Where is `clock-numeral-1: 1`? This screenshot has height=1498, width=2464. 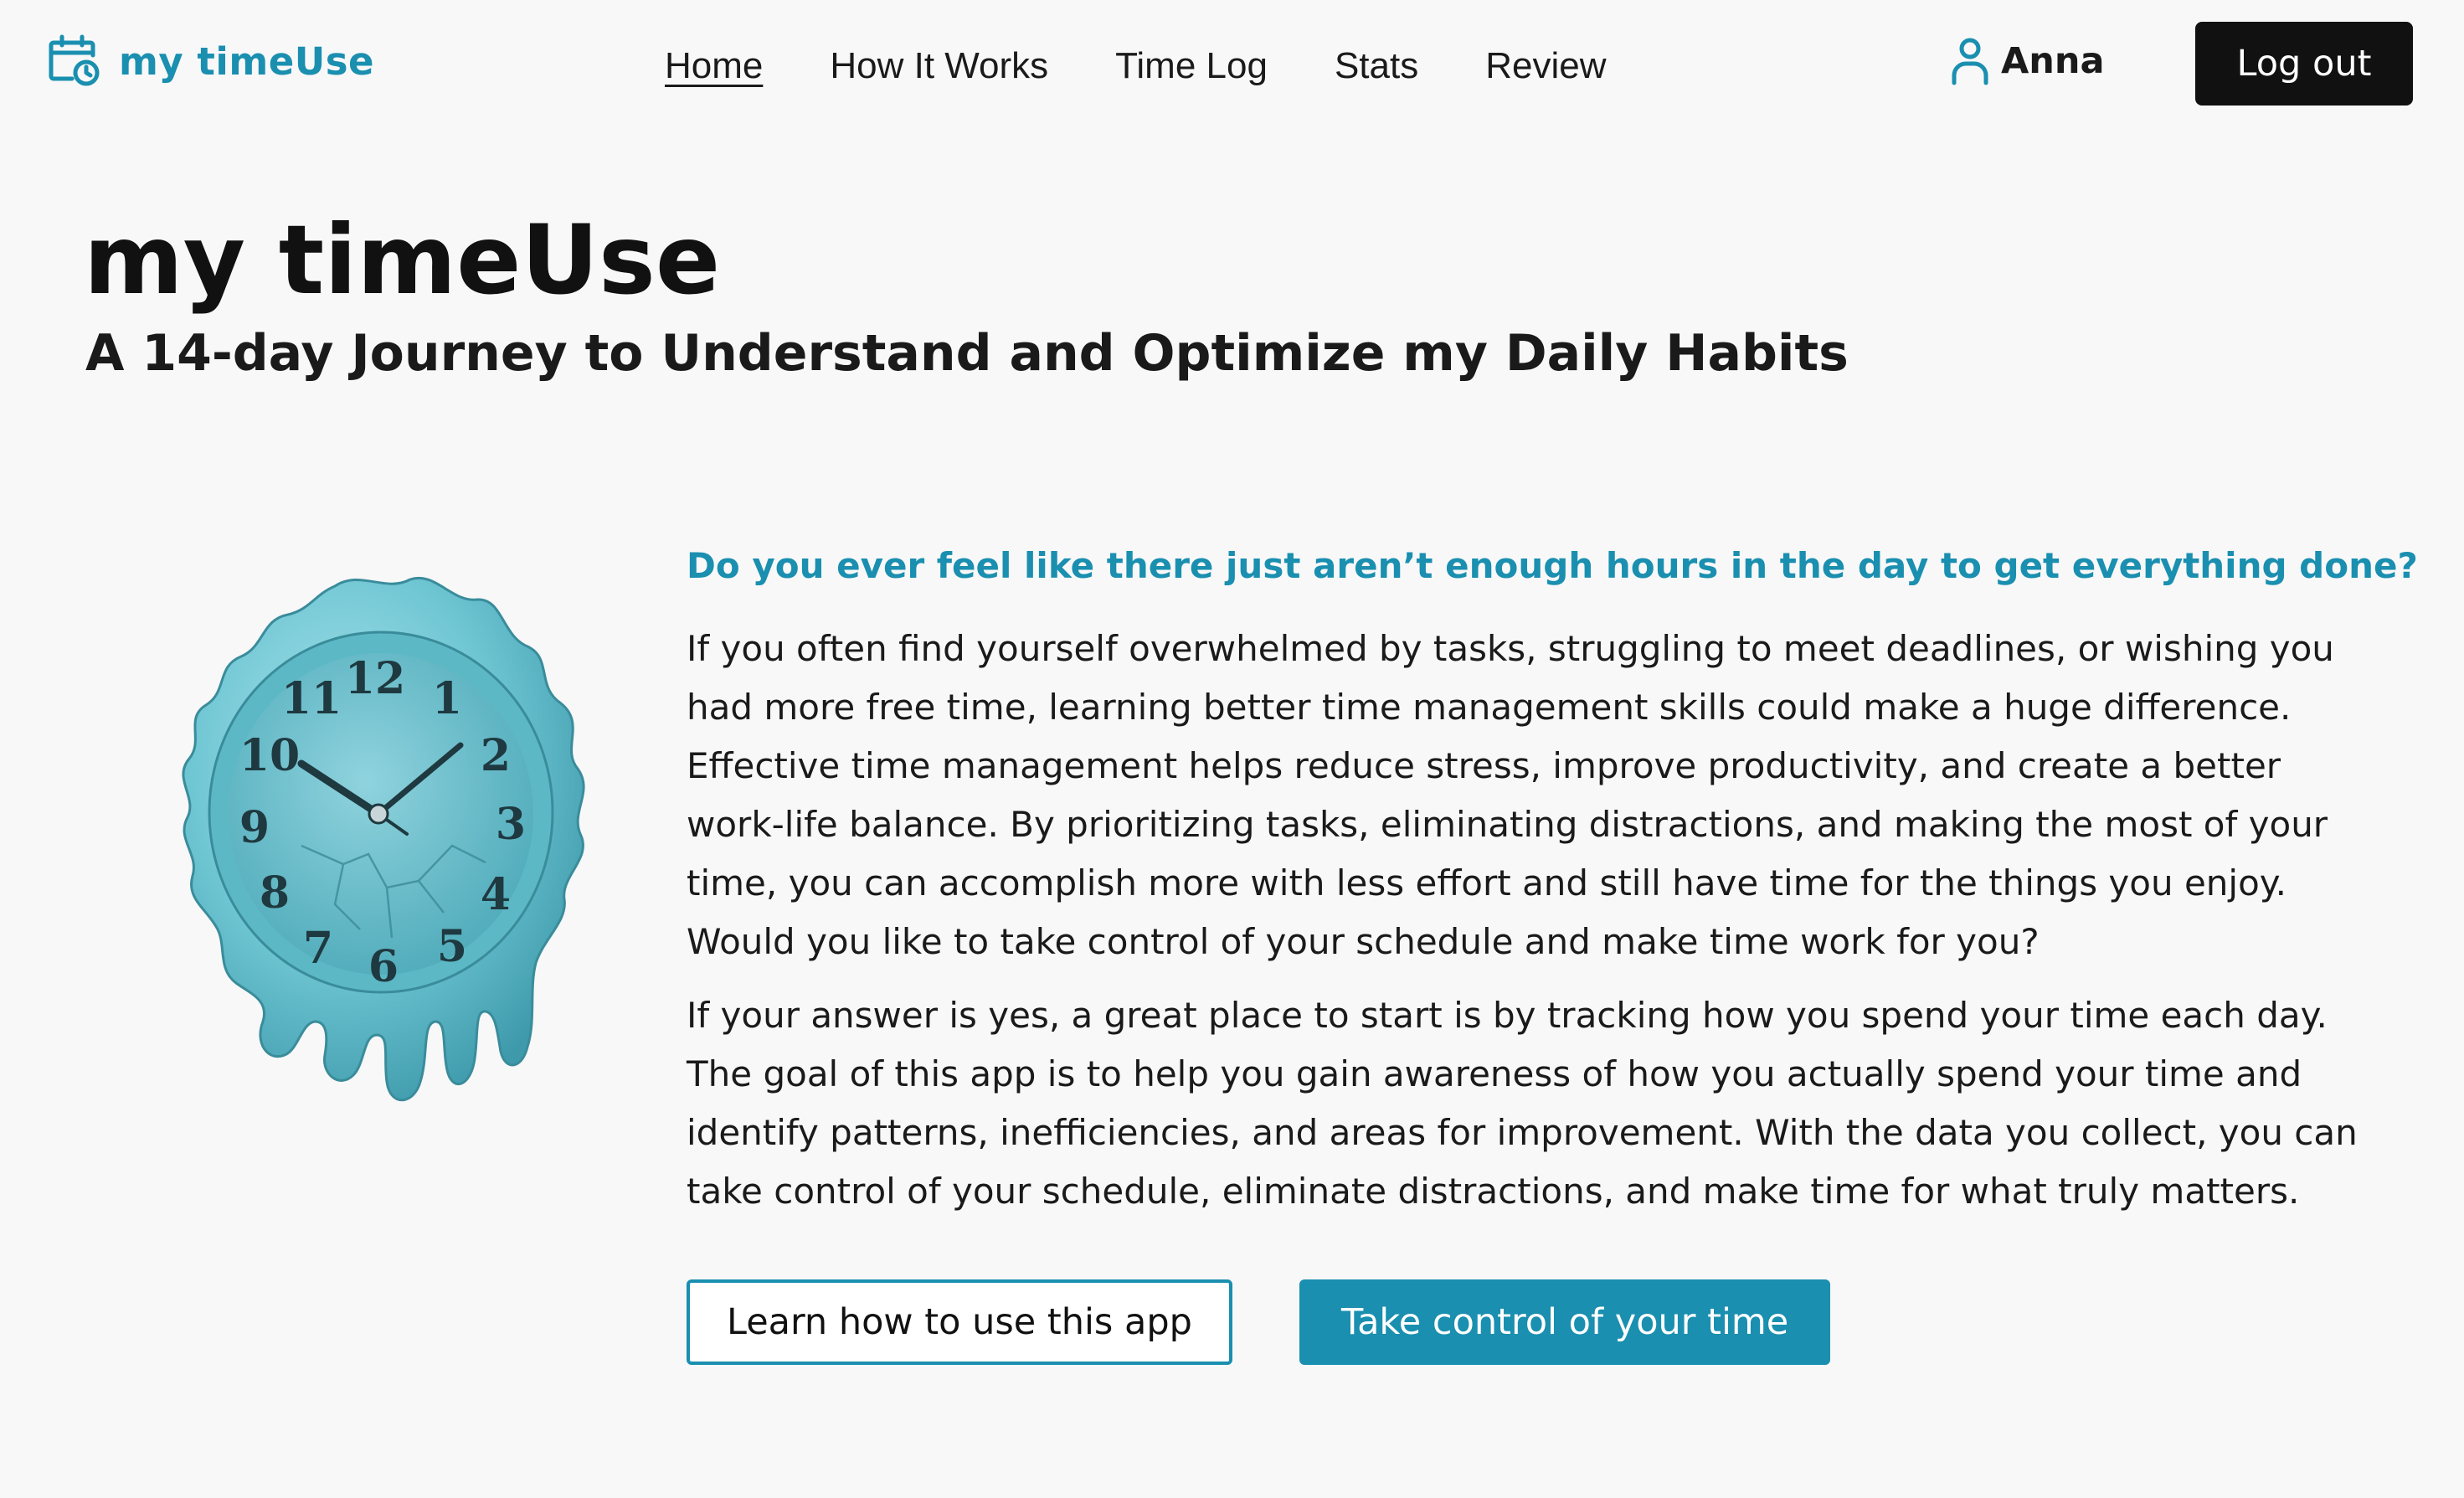
clock-numeral-1: 1 is located at coordinates (447, 698).